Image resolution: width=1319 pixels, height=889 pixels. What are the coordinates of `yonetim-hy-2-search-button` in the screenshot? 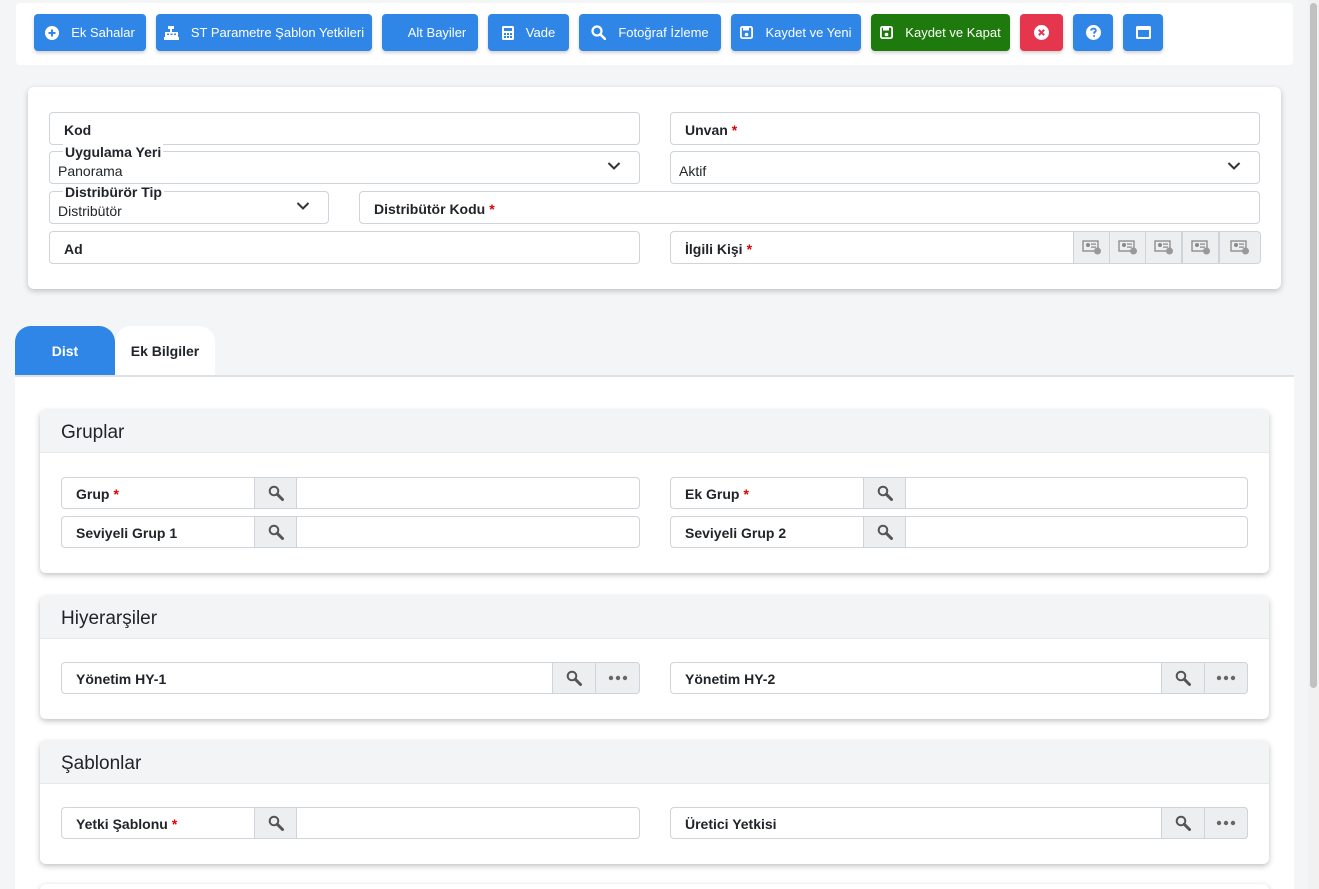 It's located at (1183, 678).